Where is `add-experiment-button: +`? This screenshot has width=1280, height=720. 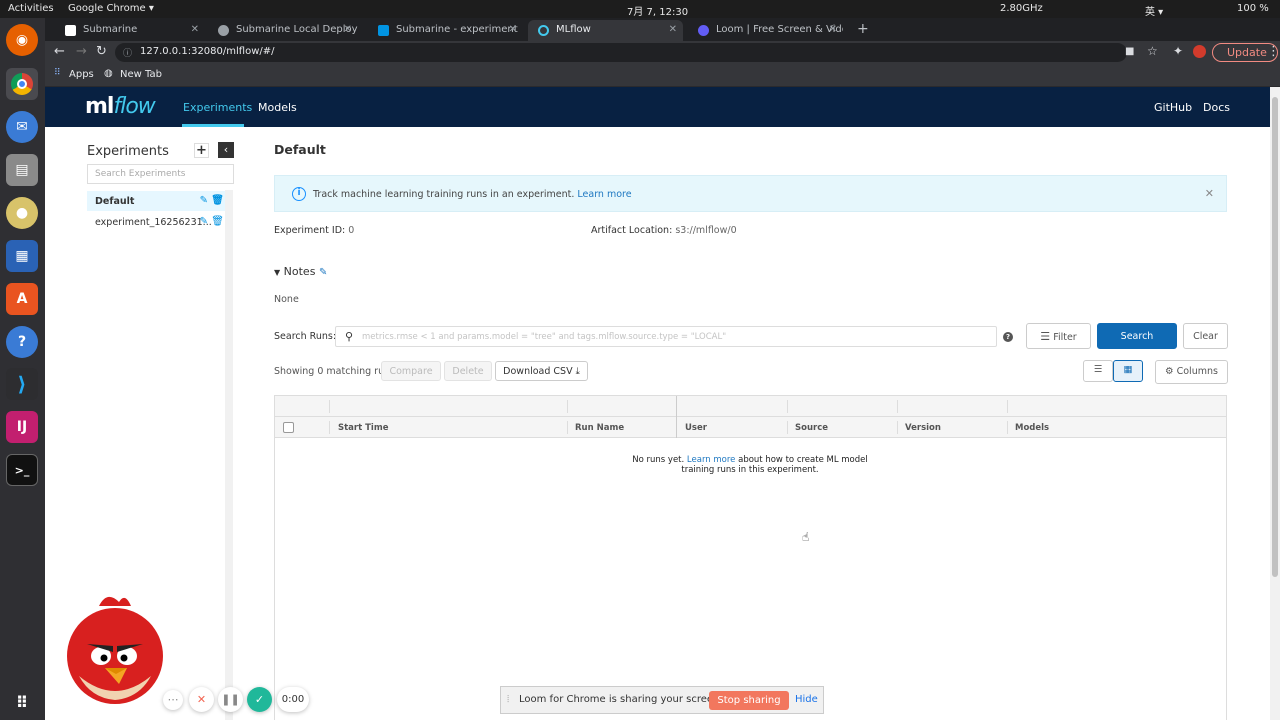 add-experiment-button: + is located at coordinates (201, 150).